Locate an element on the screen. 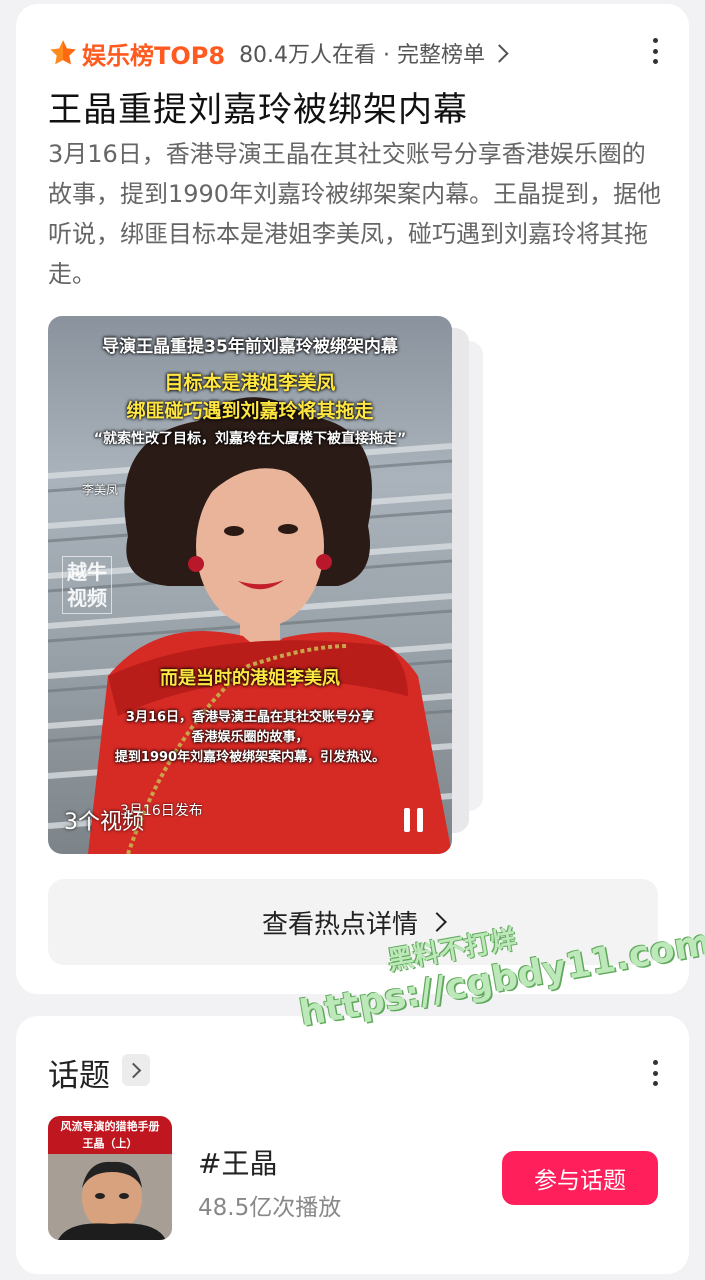 This screenshot has height=1280, width=705. pause-icon is located at coordinates (415, 820).